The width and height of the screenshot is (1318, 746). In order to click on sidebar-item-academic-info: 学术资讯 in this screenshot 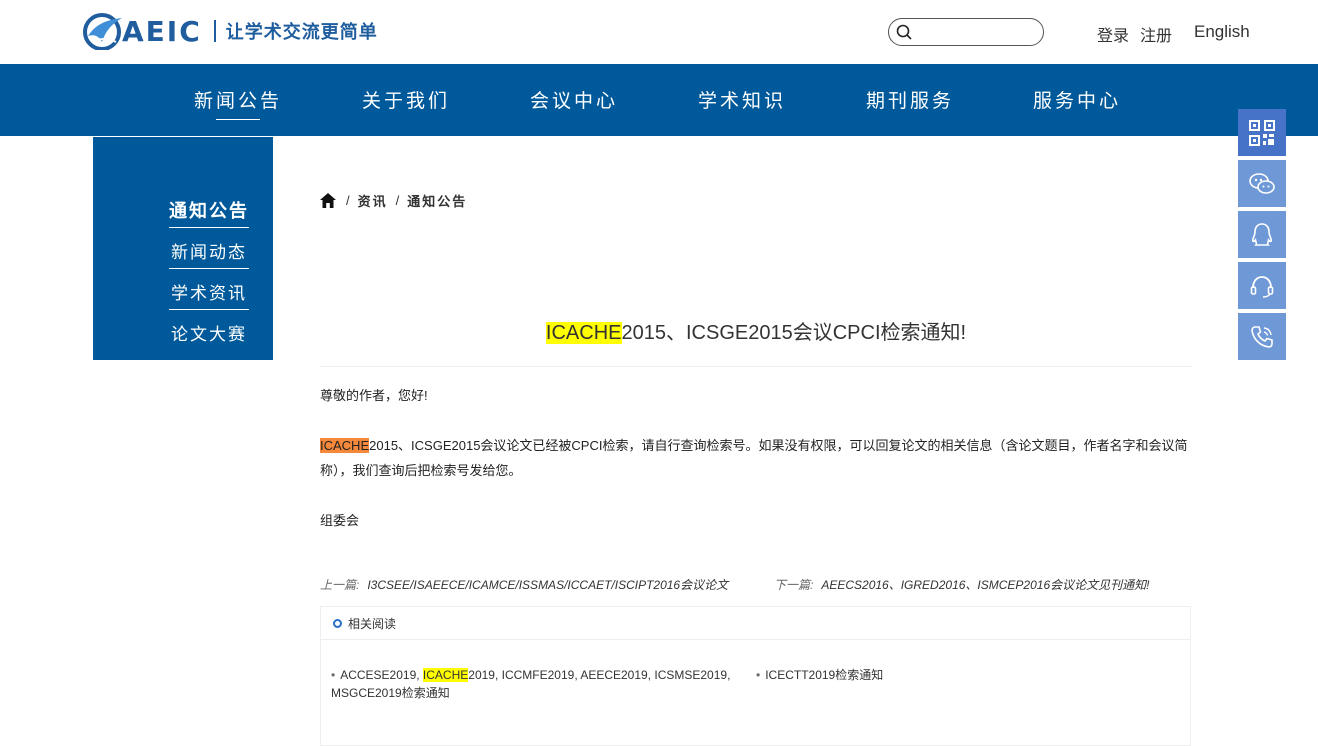, I will do `click(209, 291)`.